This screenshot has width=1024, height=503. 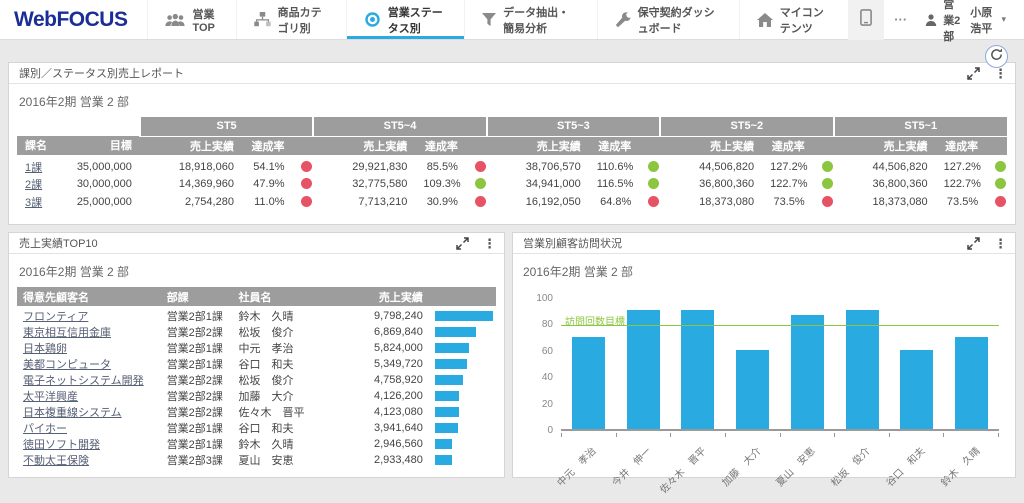 I want to click on customer-link: 日本複重線システム, so click(x=72, y=413).